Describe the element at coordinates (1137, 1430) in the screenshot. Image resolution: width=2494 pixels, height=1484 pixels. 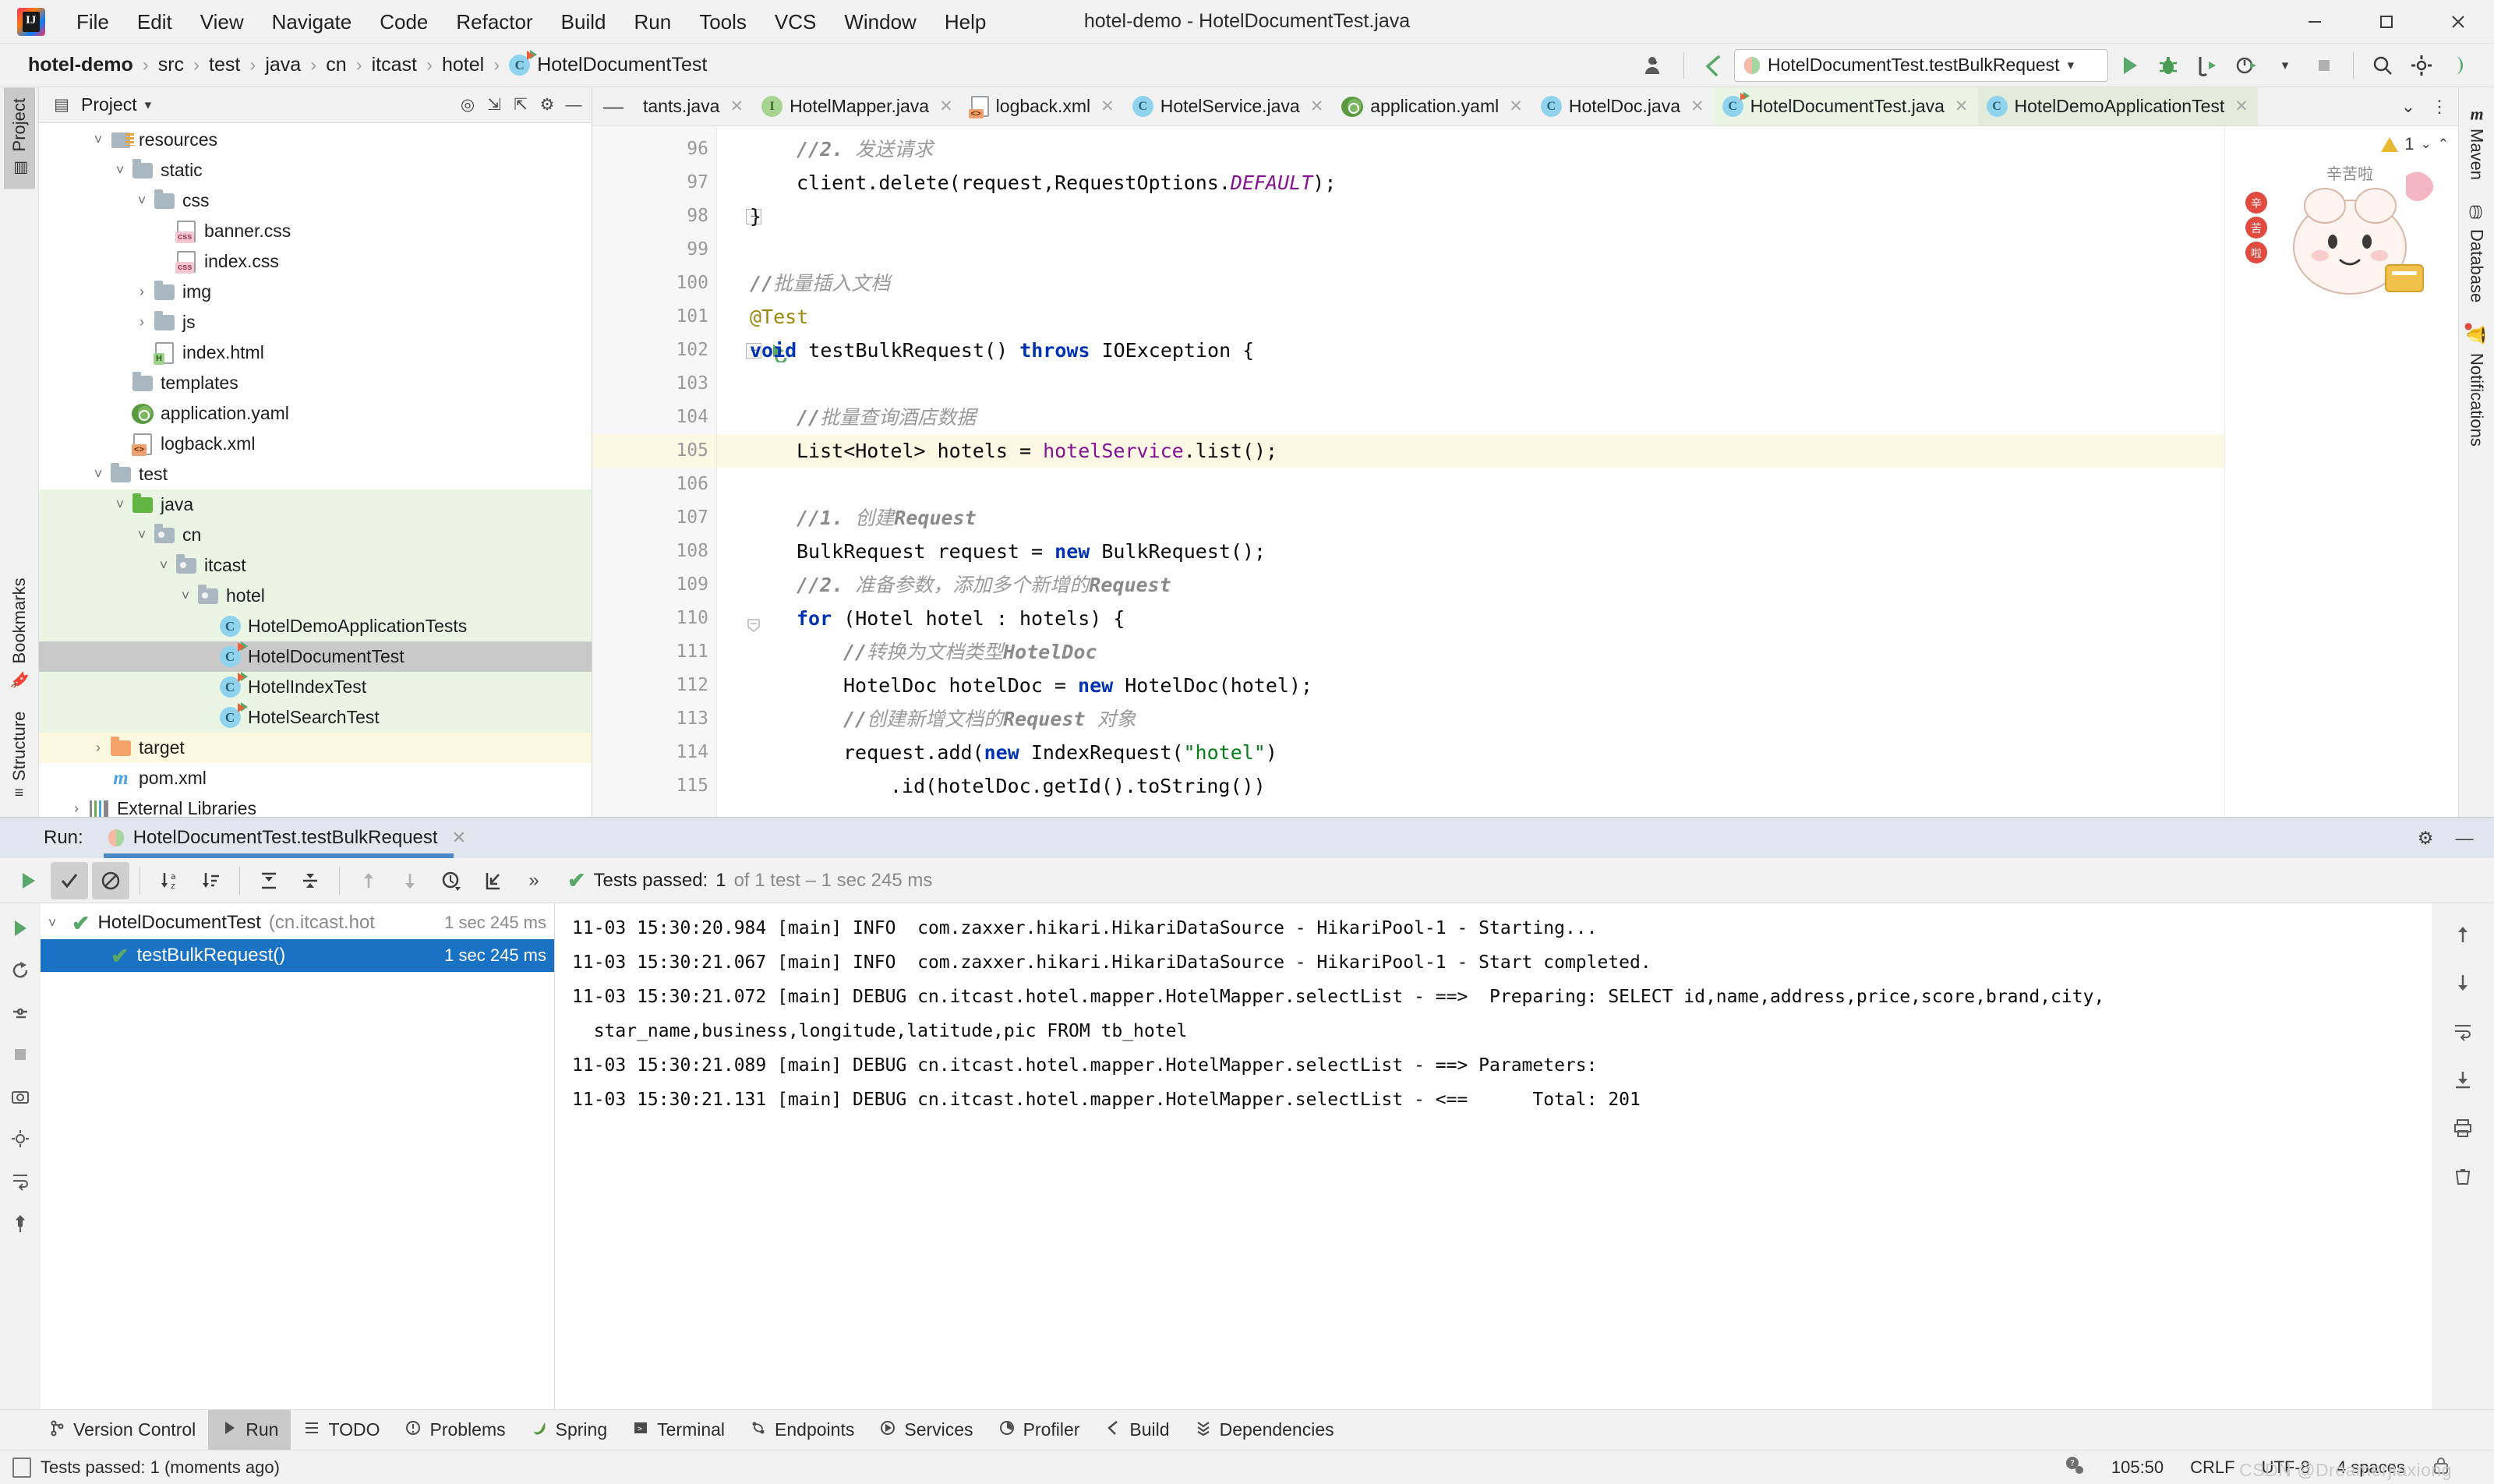
I see `tool-window-build: Build` at that location.